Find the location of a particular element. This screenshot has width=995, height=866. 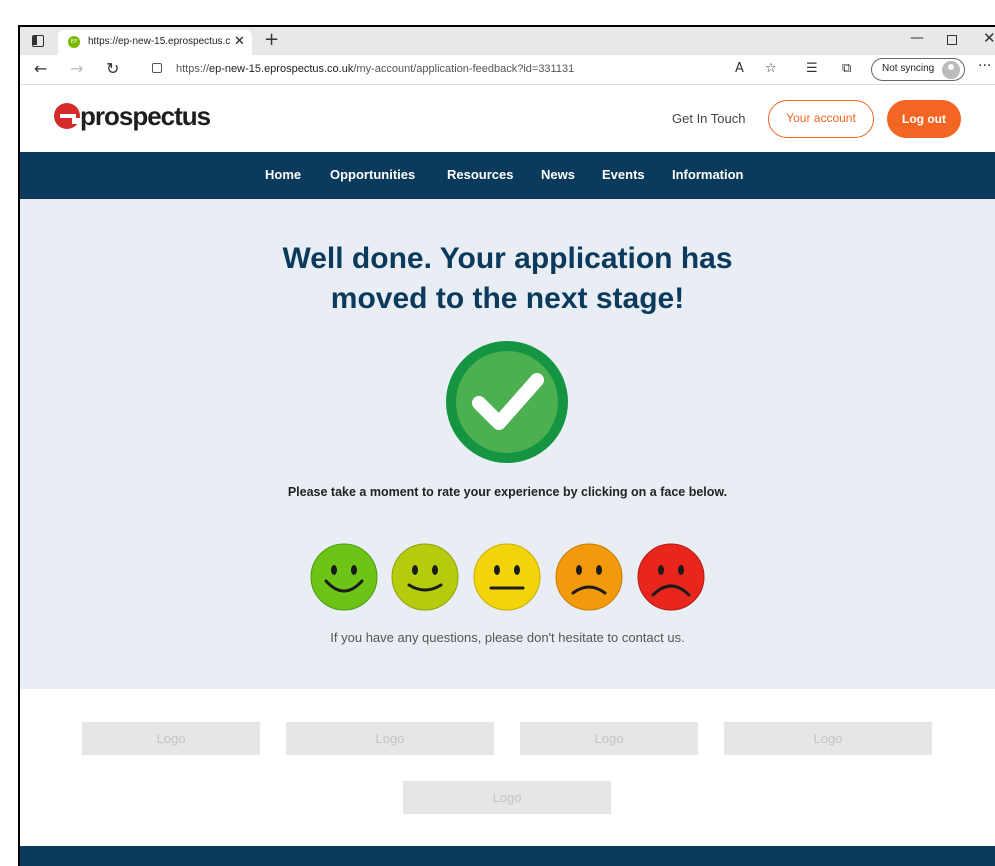

tab-close-icon: ✕ is located at coordinates (239, 41).